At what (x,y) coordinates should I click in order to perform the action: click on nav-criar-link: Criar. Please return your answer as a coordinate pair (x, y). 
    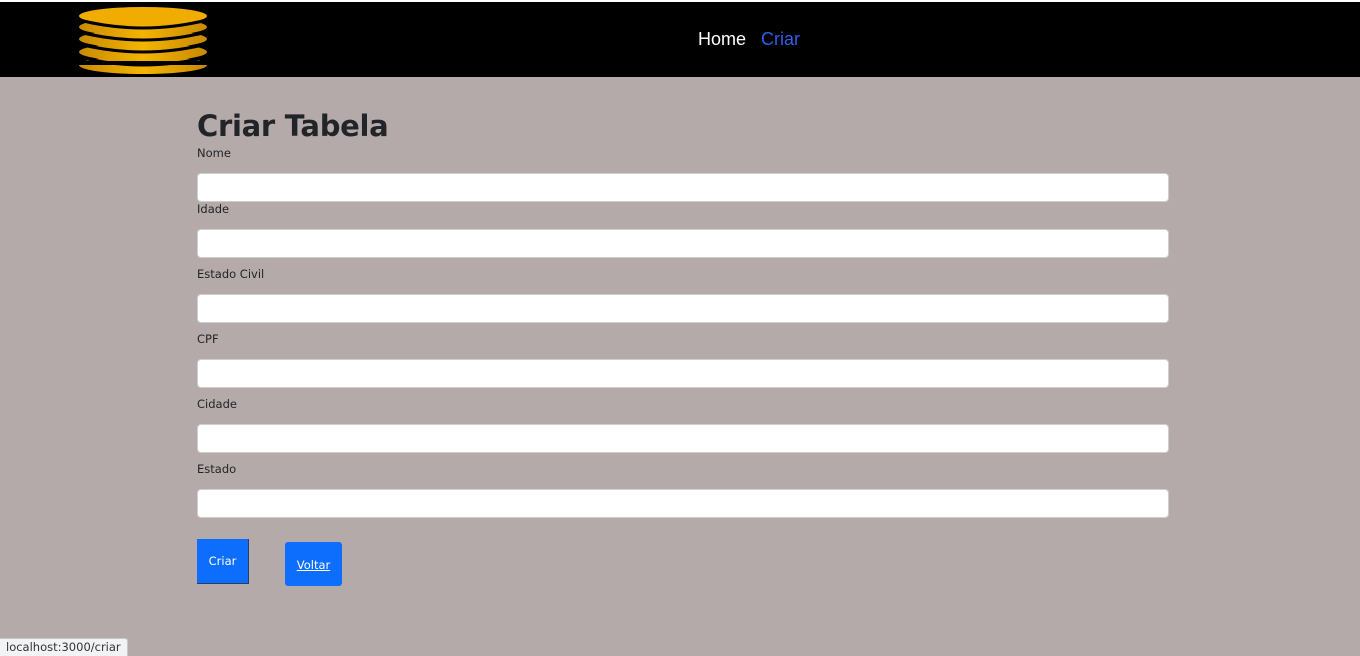
    Looking at the image, I should click on (780, 39).